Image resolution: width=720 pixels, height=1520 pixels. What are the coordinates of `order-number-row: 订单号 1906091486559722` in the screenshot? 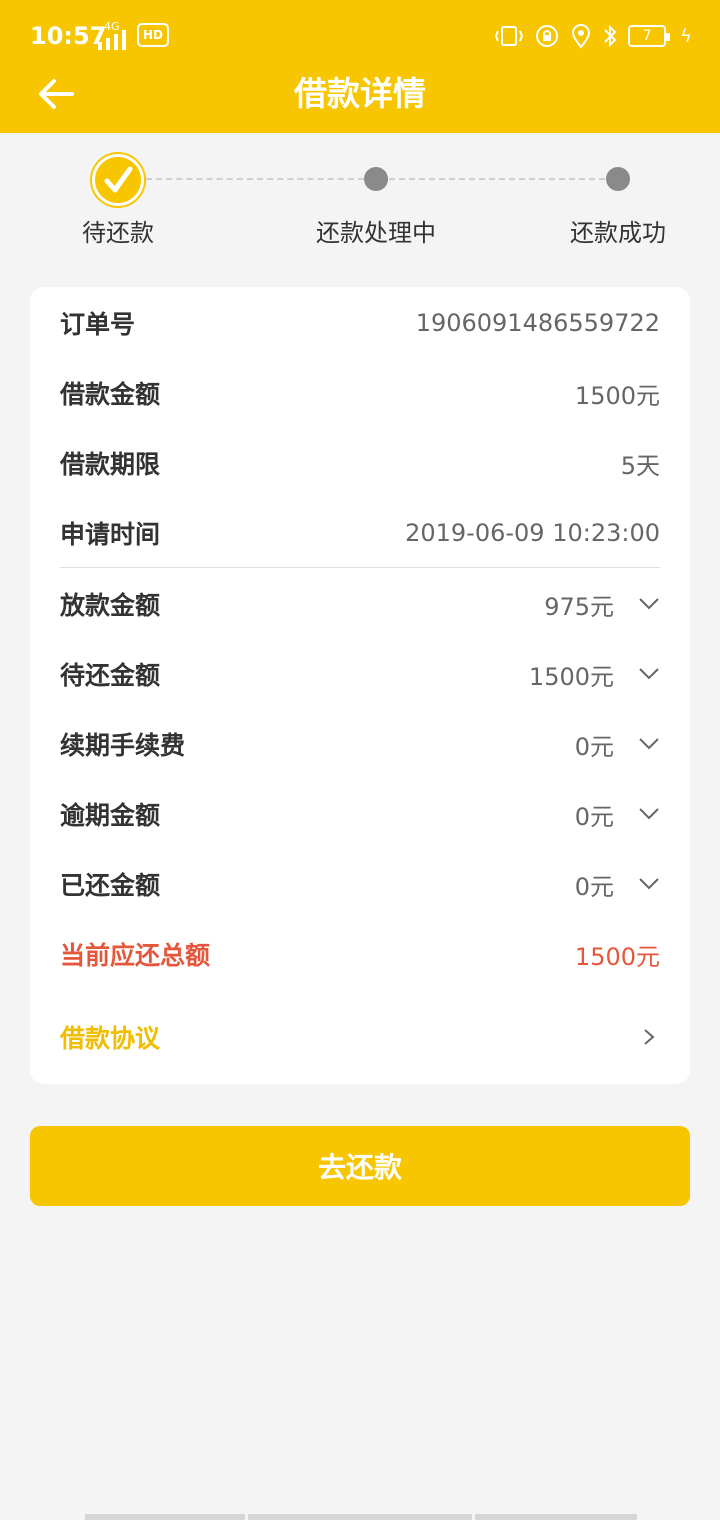 It's located at (360, 323).